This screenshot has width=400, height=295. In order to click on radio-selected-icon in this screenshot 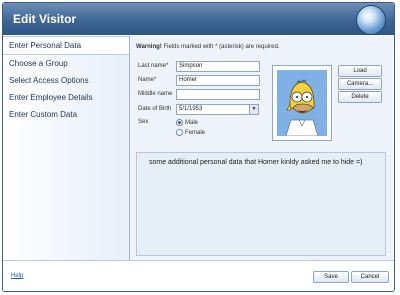, I will do `click(179, 122)`.